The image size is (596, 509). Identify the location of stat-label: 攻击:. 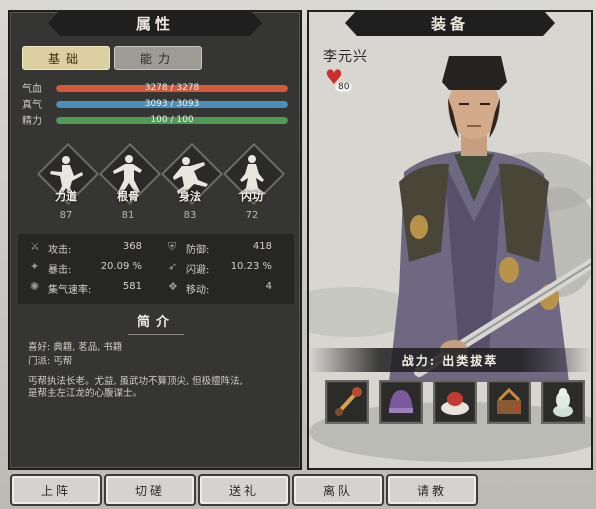
(60, 250).